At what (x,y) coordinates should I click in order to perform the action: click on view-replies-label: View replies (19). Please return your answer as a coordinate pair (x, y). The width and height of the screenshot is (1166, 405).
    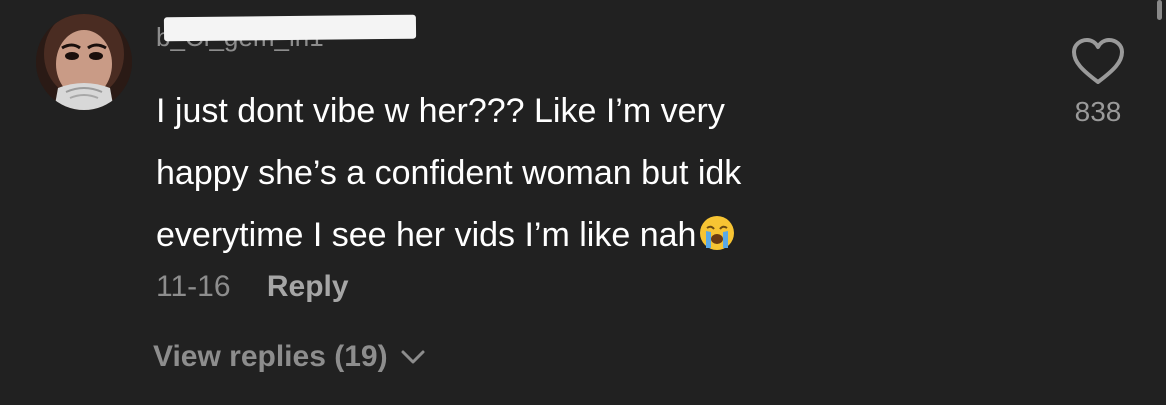
    Looking at the image, I should click on (270, 356).